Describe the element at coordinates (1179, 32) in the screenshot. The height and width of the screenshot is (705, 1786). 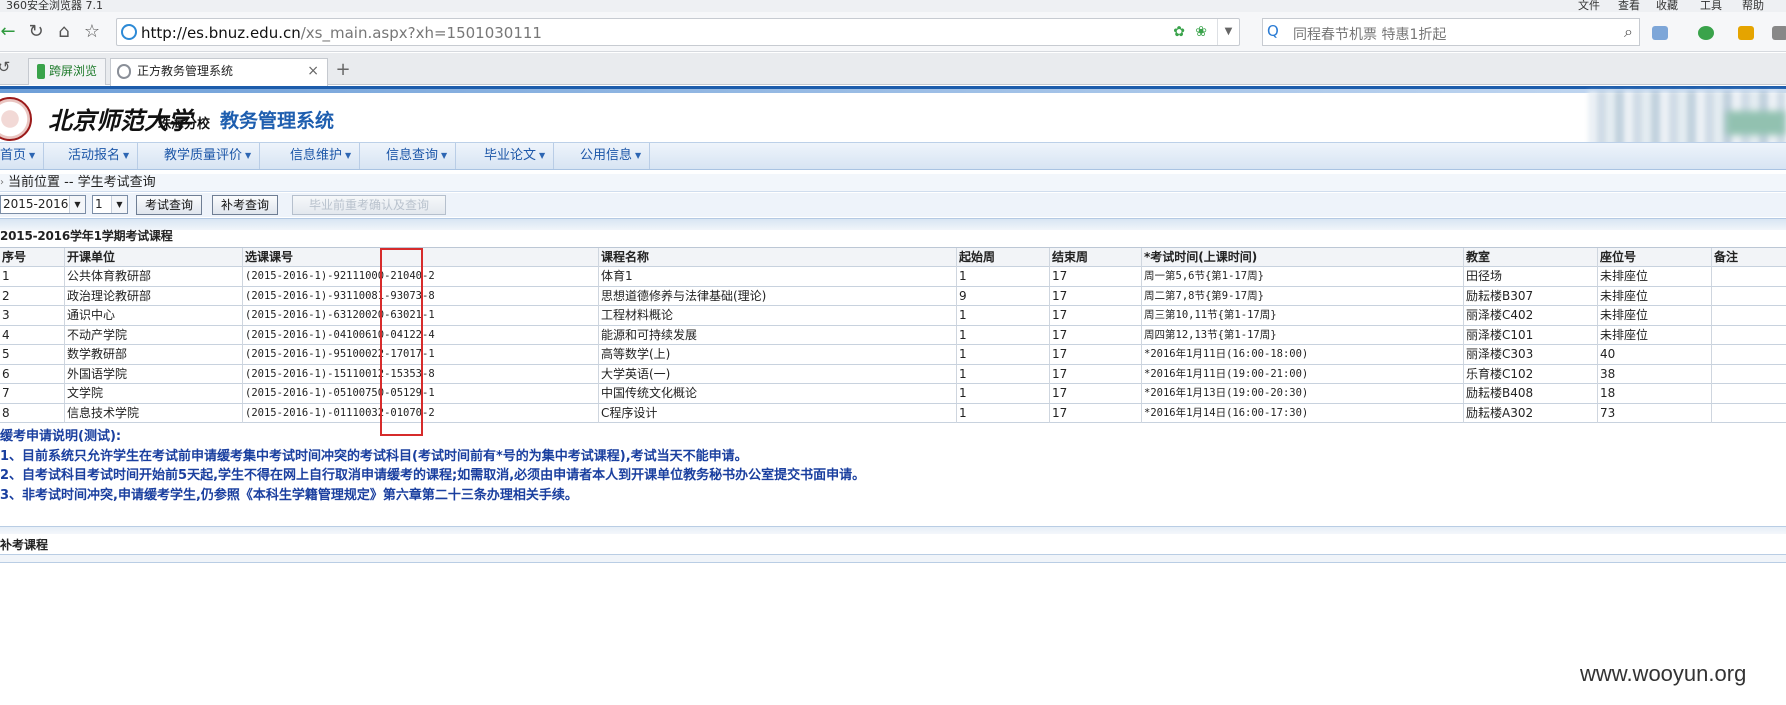
I see `security-shield-icon: ✿` at that location.